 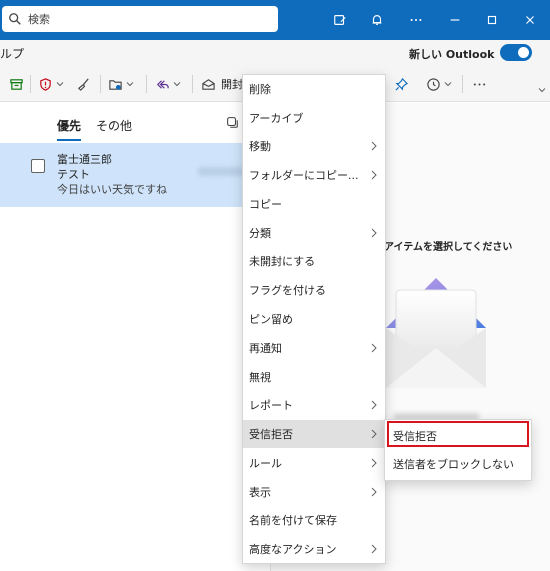 What do you see at coordinates (458, 464) in the screenshot?
I see `submenu-item-unblock-sender: 送信者をブロックしない` at bounding box center [458, 464].